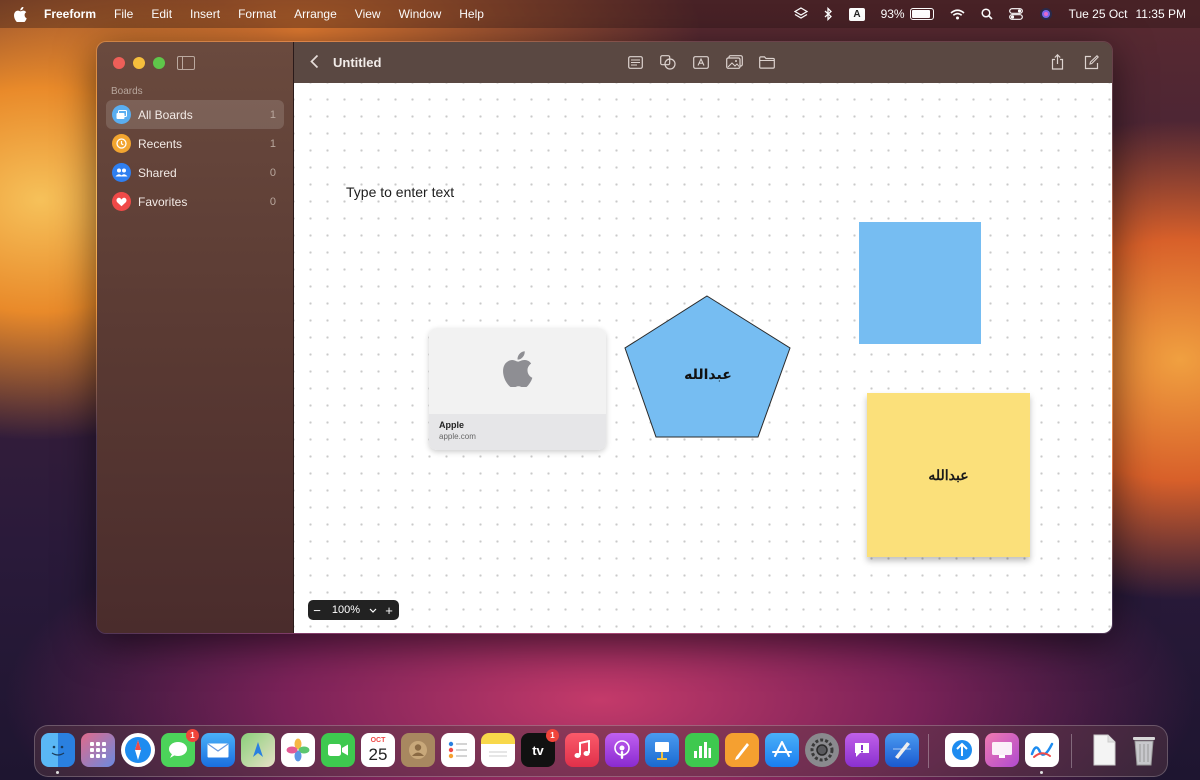 The height and width of the screenshot is (780, 1200). I want to click on dock-separator, so click(1071, 751).